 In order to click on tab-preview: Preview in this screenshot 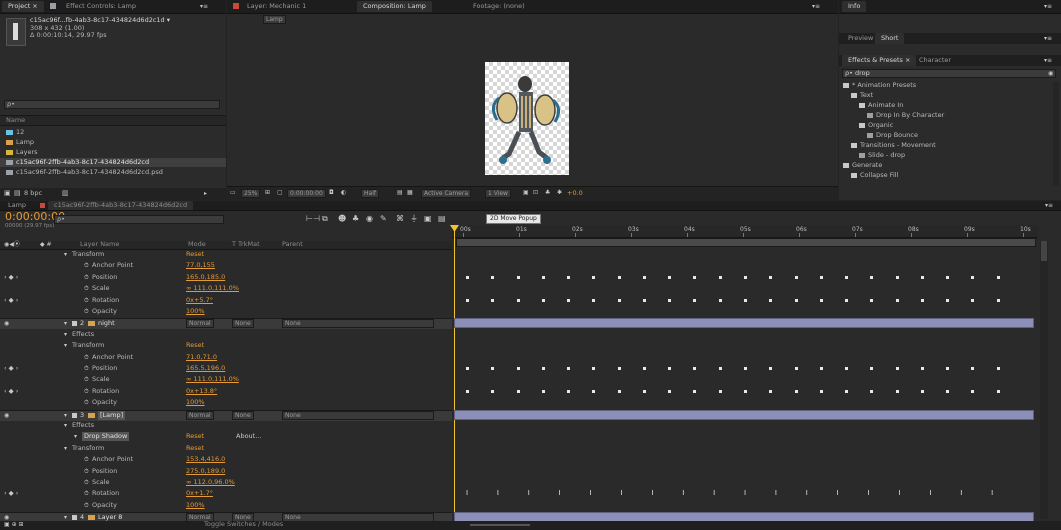, I will do `click(860, 38)`.